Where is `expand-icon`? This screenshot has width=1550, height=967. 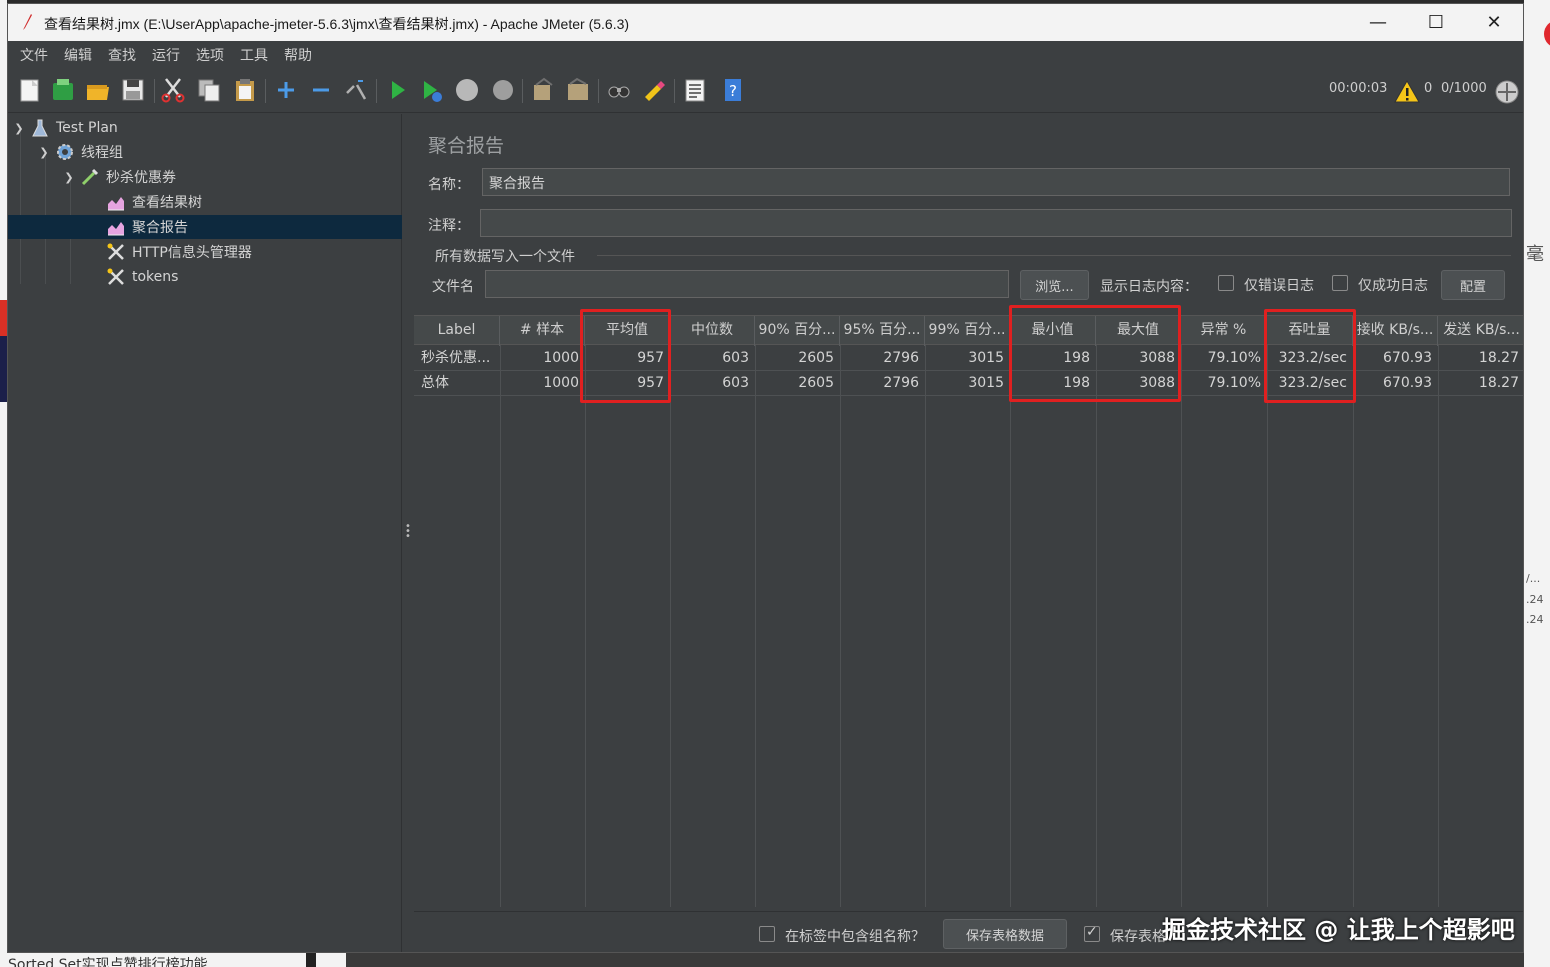 expand-icon is located at coordinates (286, 90).